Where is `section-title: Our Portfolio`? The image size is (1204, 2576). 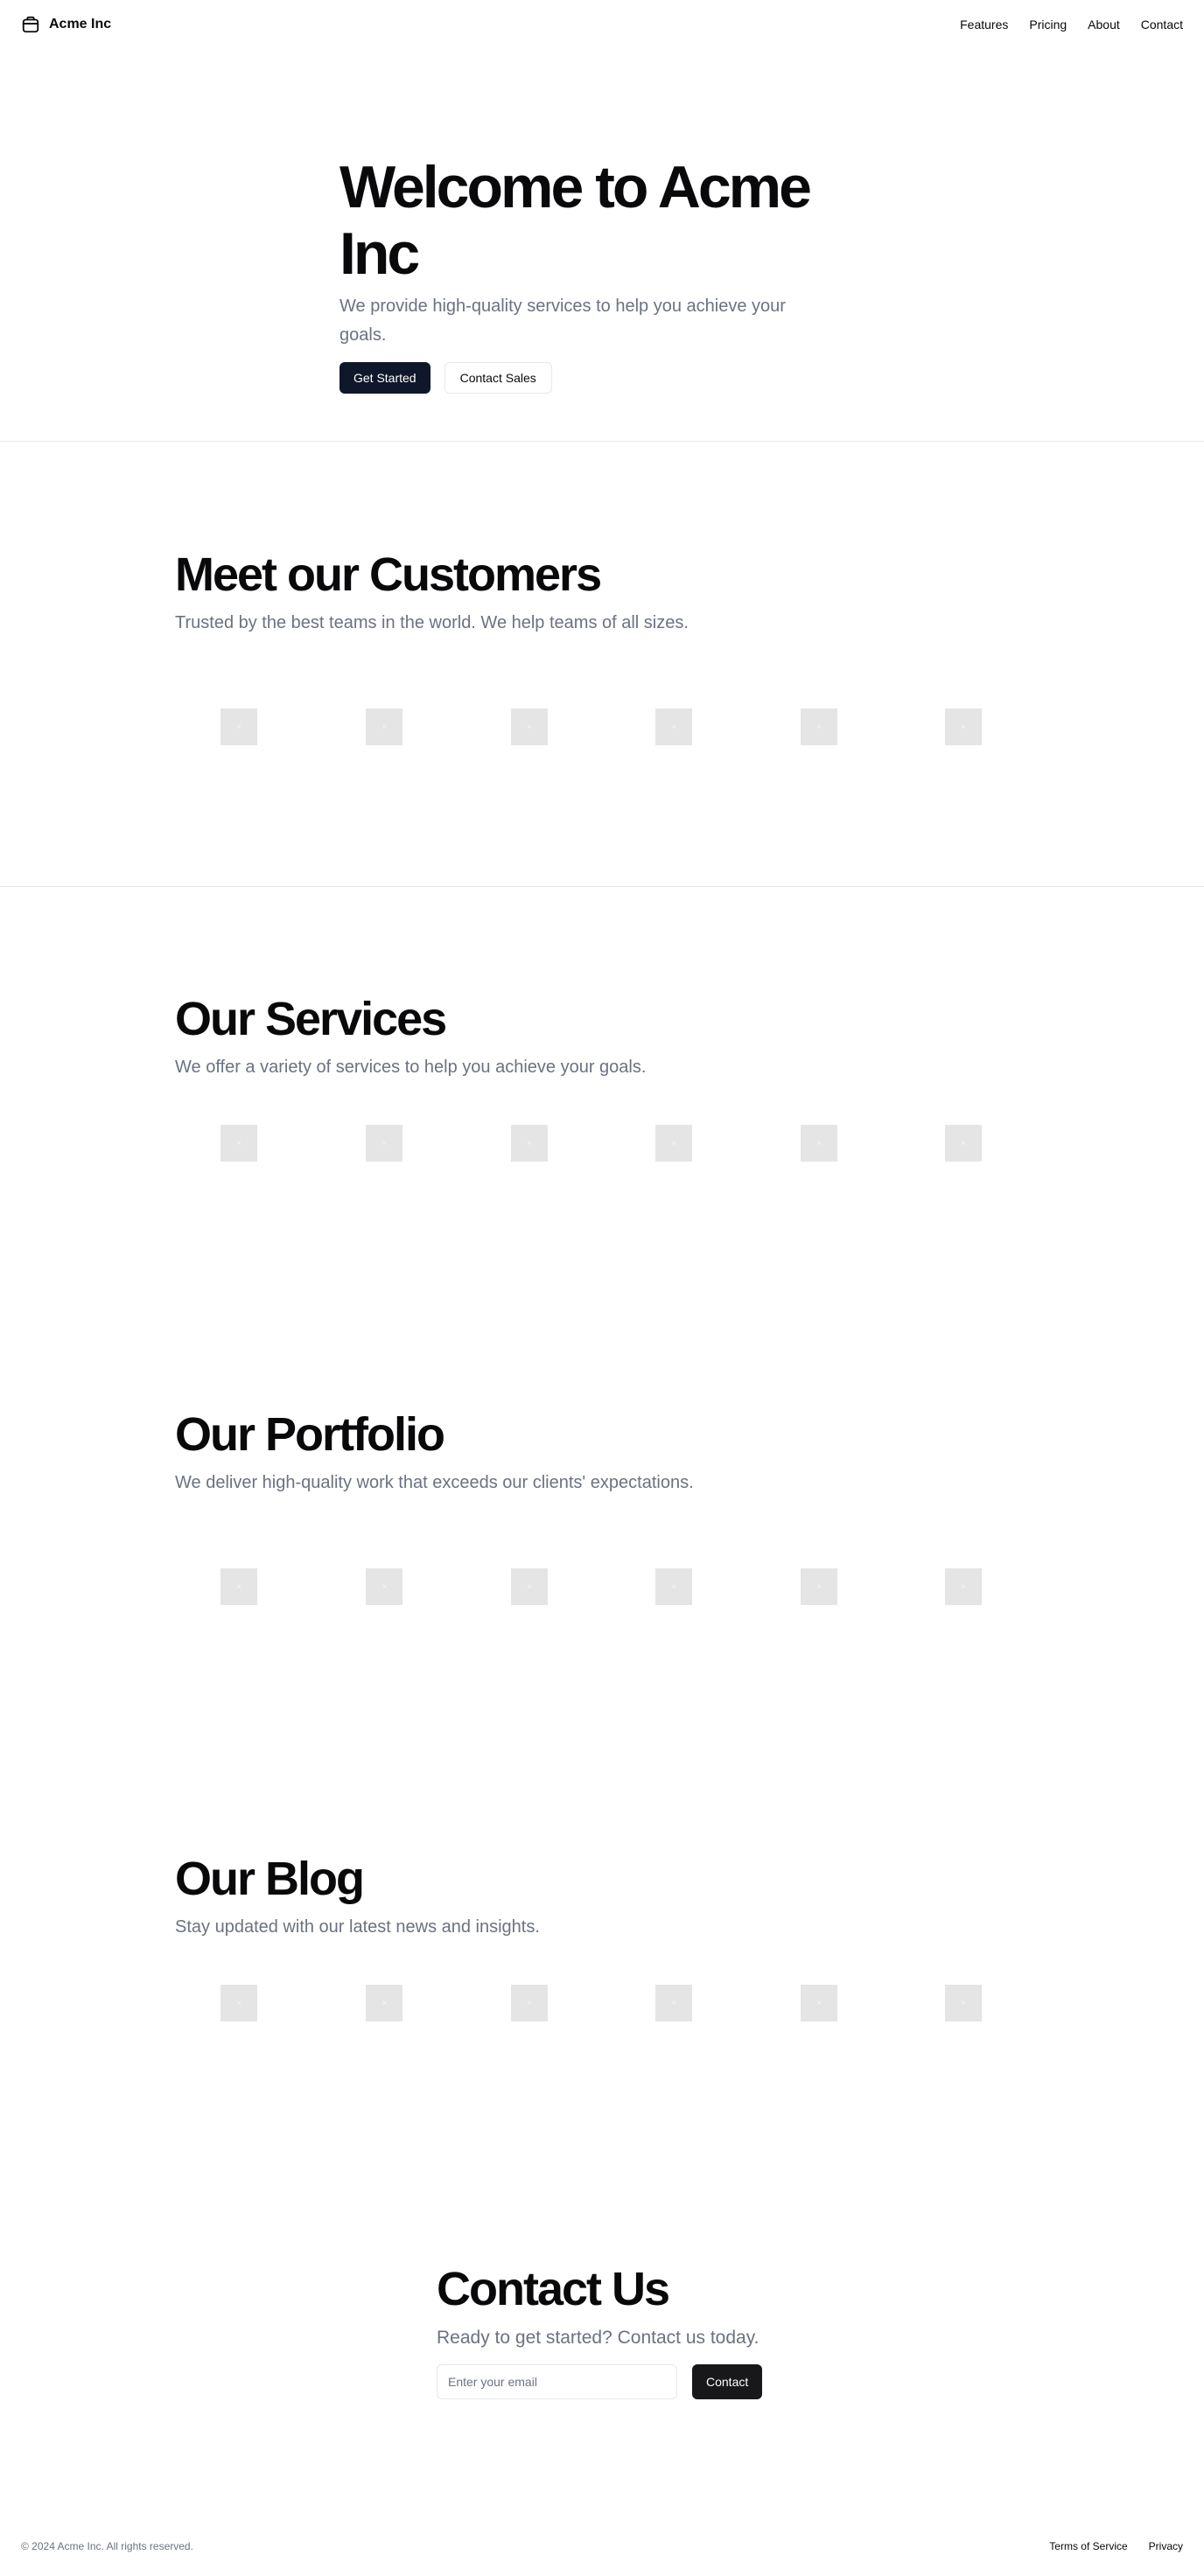 section-title: Our Portfolio is located at coordinates (310, 1434).